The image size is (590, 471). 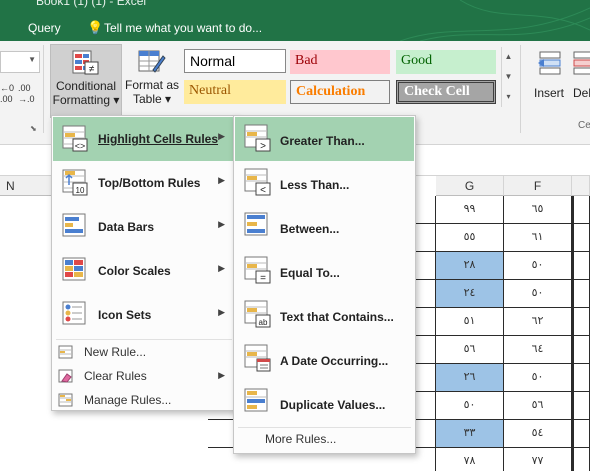 What do you see at coordinates (538, 322) in the screenshot?
I see `grid-cell-f: ٦٢` at bounding box center [538, 322].